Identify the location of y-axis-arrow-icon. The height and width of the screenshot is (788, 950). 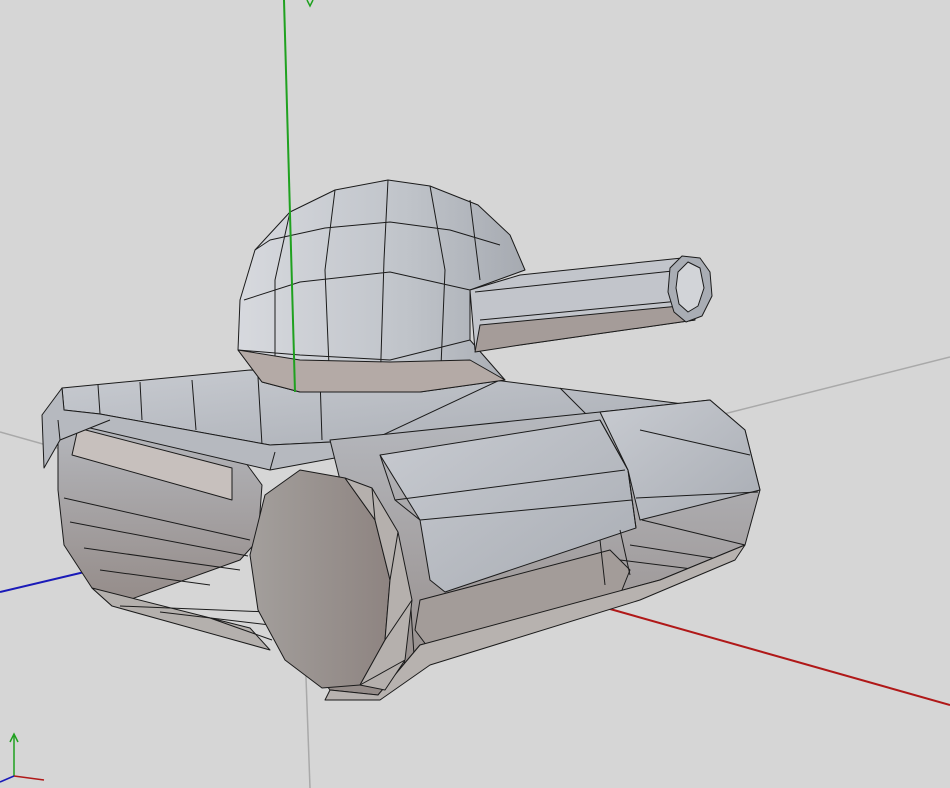
(310, 4).